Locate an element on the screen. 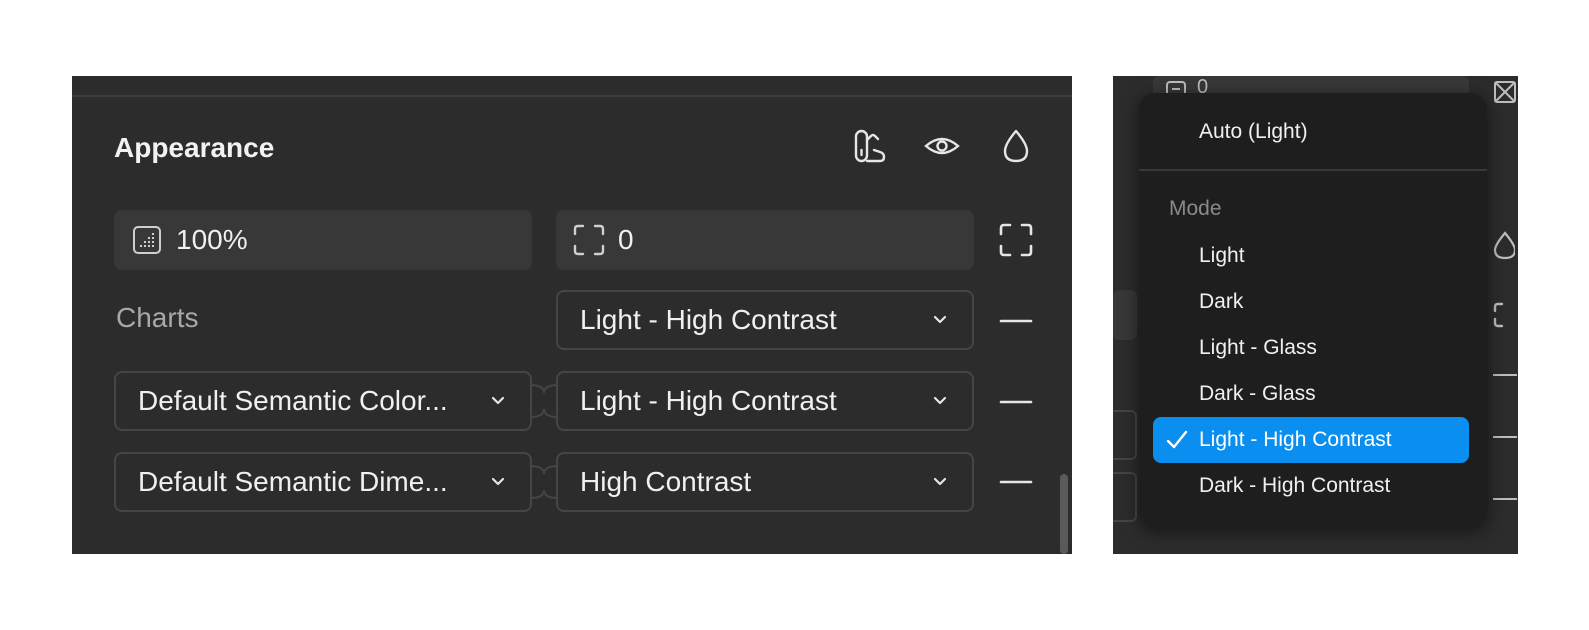 The height and width of the screenshot is (630, 1589). dropdown-option-label: Light is located at coordinates (1222, 255).